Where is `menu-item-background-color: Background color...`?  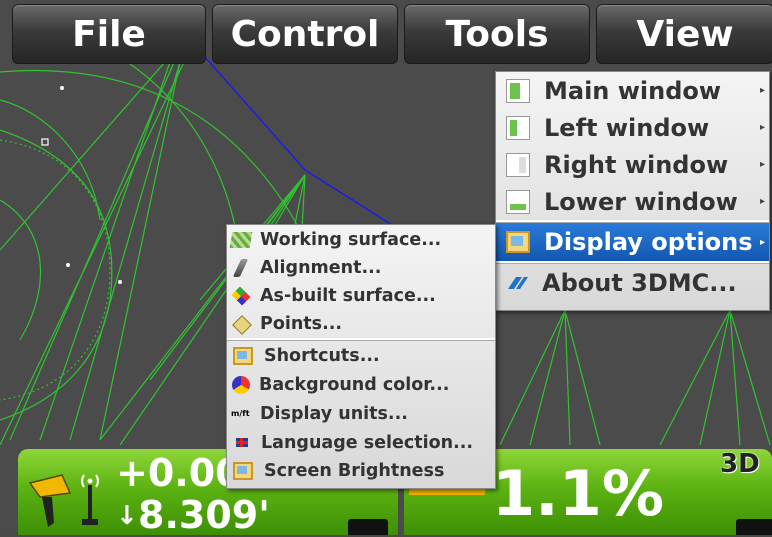
menu-item-background-color: Background color... is located at coordinates (361, 384).